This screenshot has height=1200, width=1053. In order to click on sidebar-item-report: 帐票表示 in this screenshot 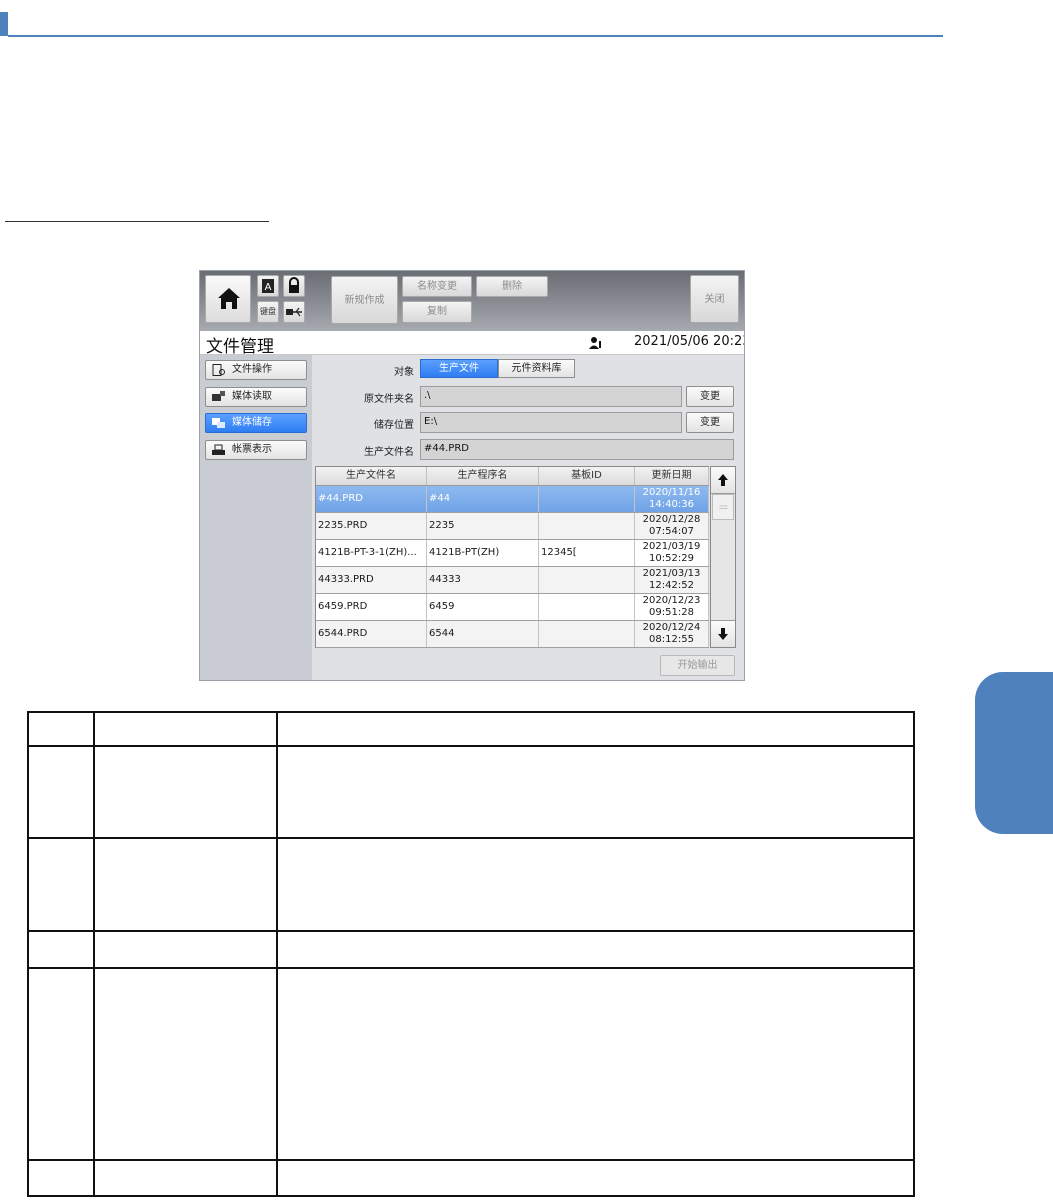, I will do `click(256, 450)`.